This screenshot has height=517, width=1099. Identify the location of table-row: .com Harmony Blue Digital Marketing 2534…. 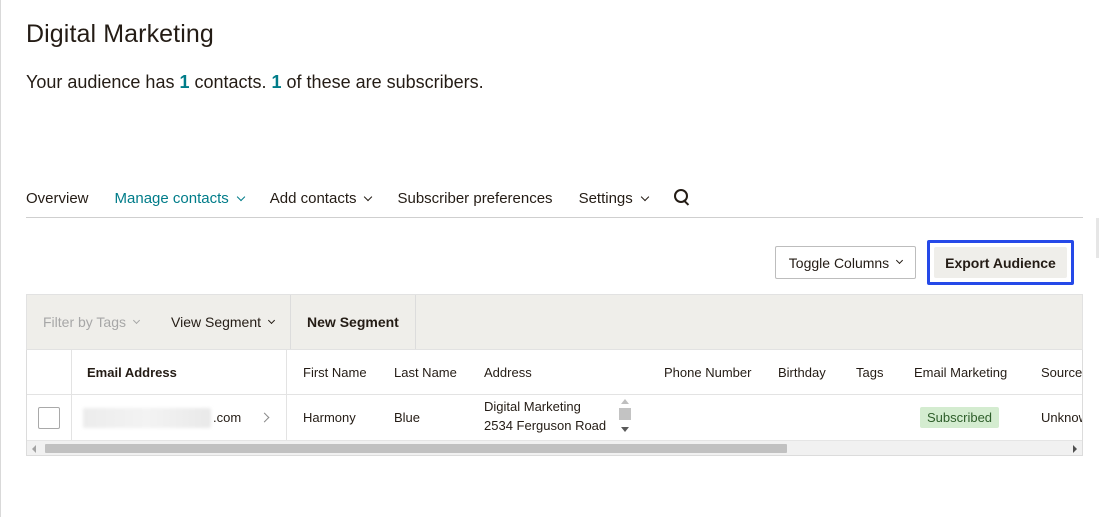
(554, 417).